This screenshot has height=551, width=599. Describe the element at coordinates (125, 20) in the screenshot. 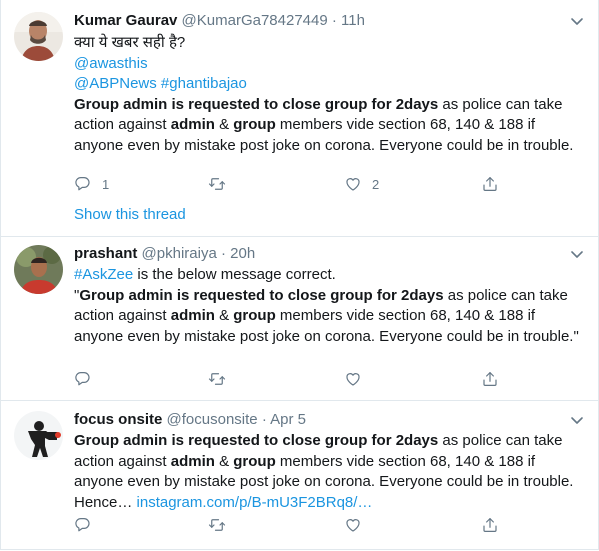

I see `display-name: Kumar Gaurav` at that location.